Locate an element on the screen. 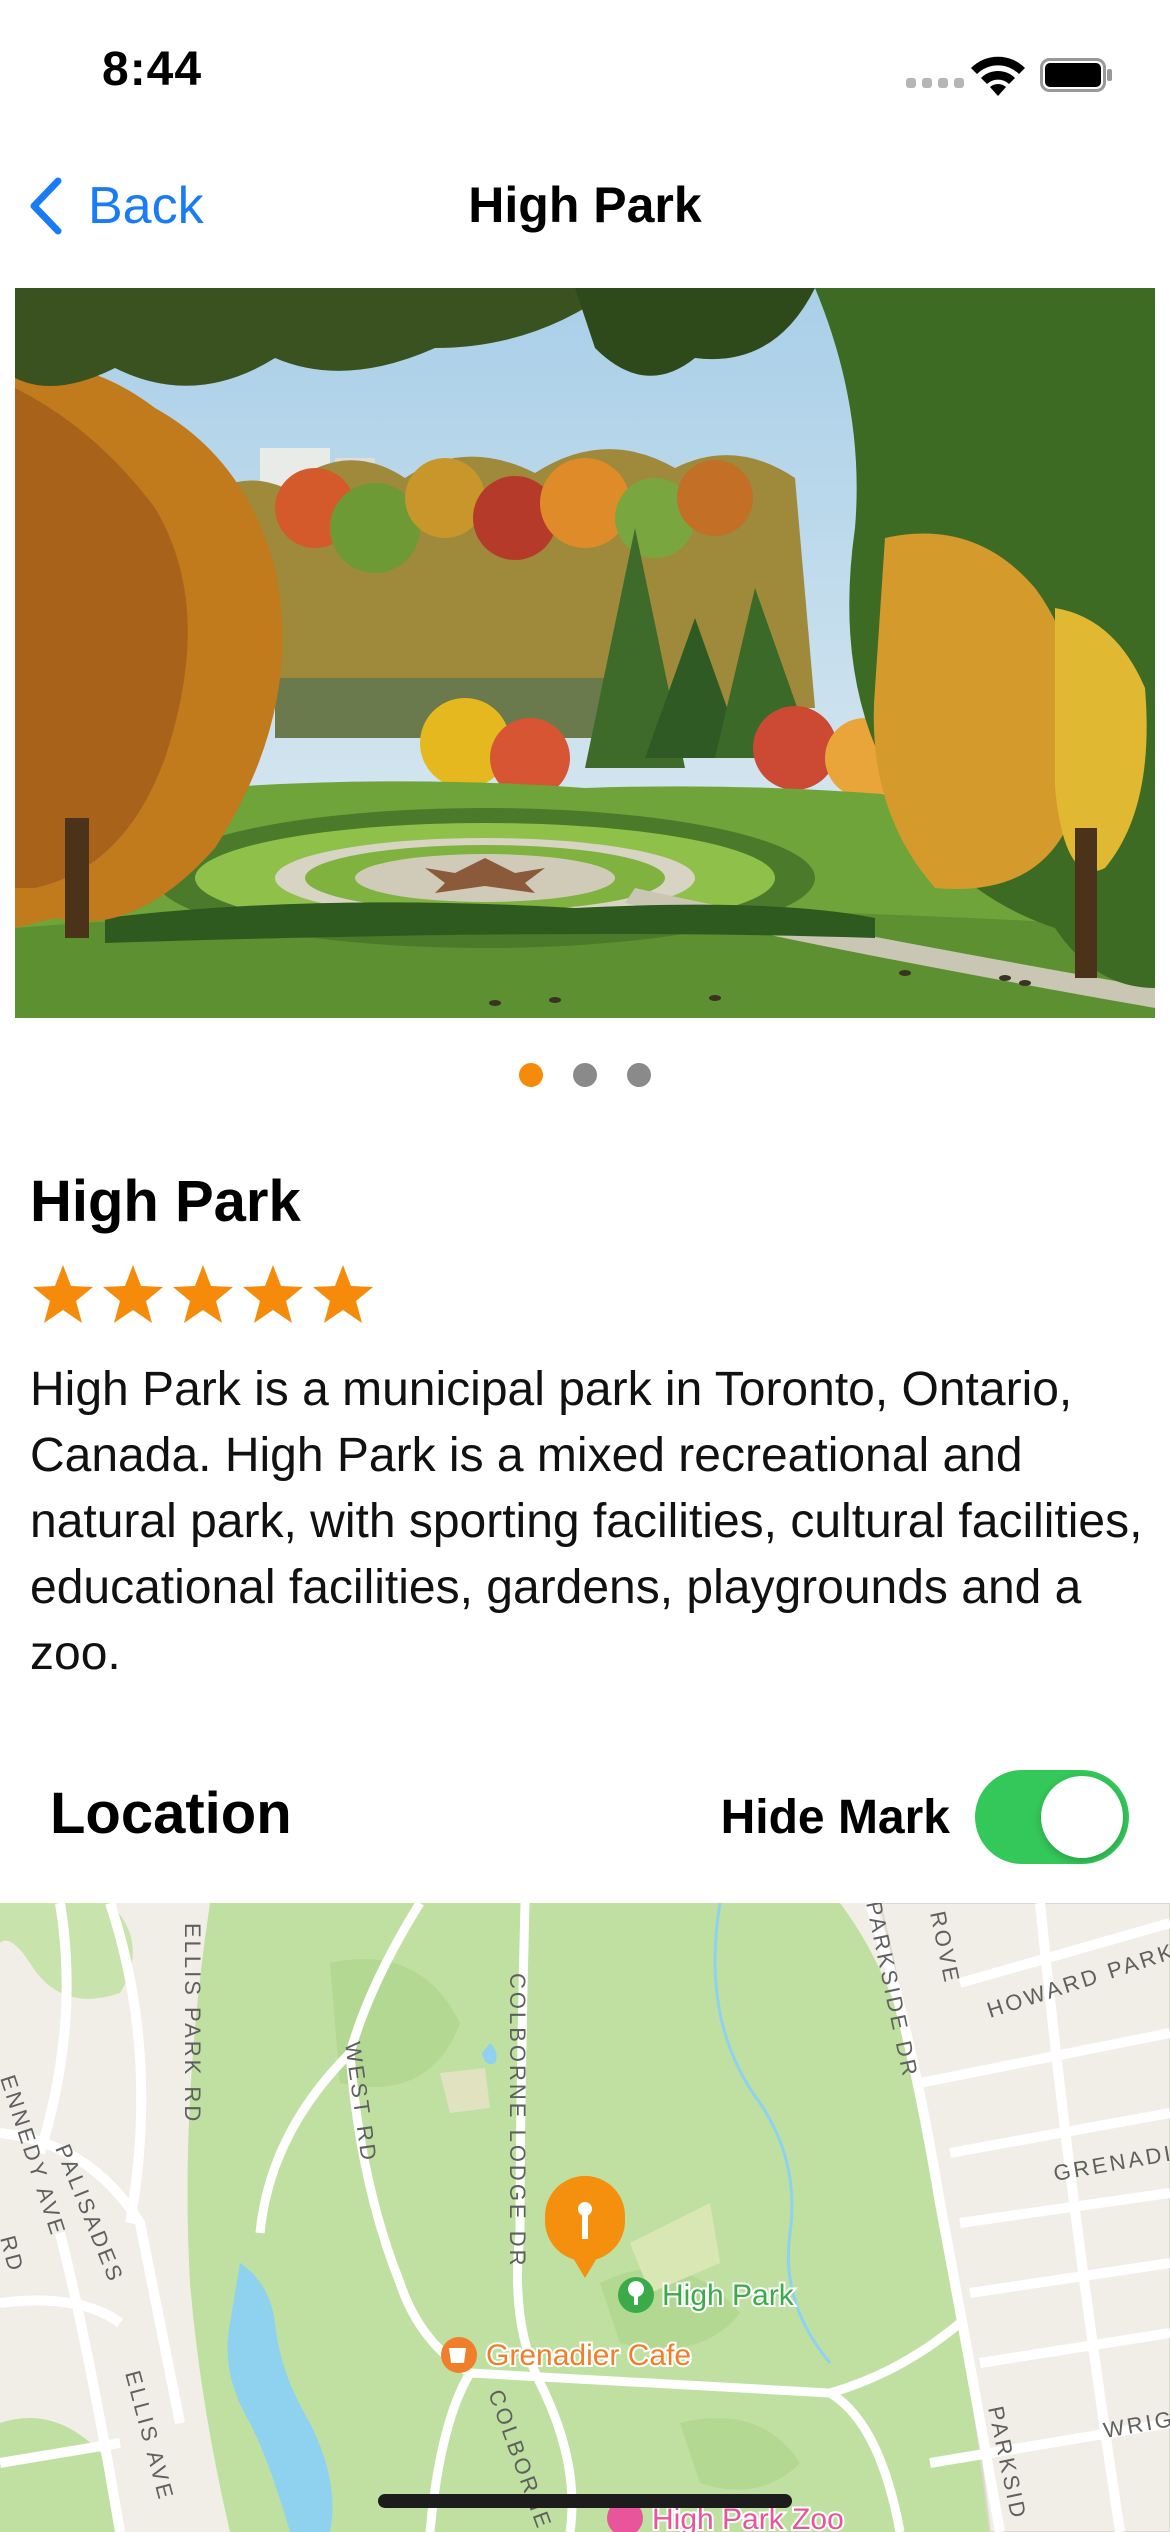 This screenshot has height=2532, width=1170. hide-mark-label: Hide Mark is located at coordinates (835, 1817).